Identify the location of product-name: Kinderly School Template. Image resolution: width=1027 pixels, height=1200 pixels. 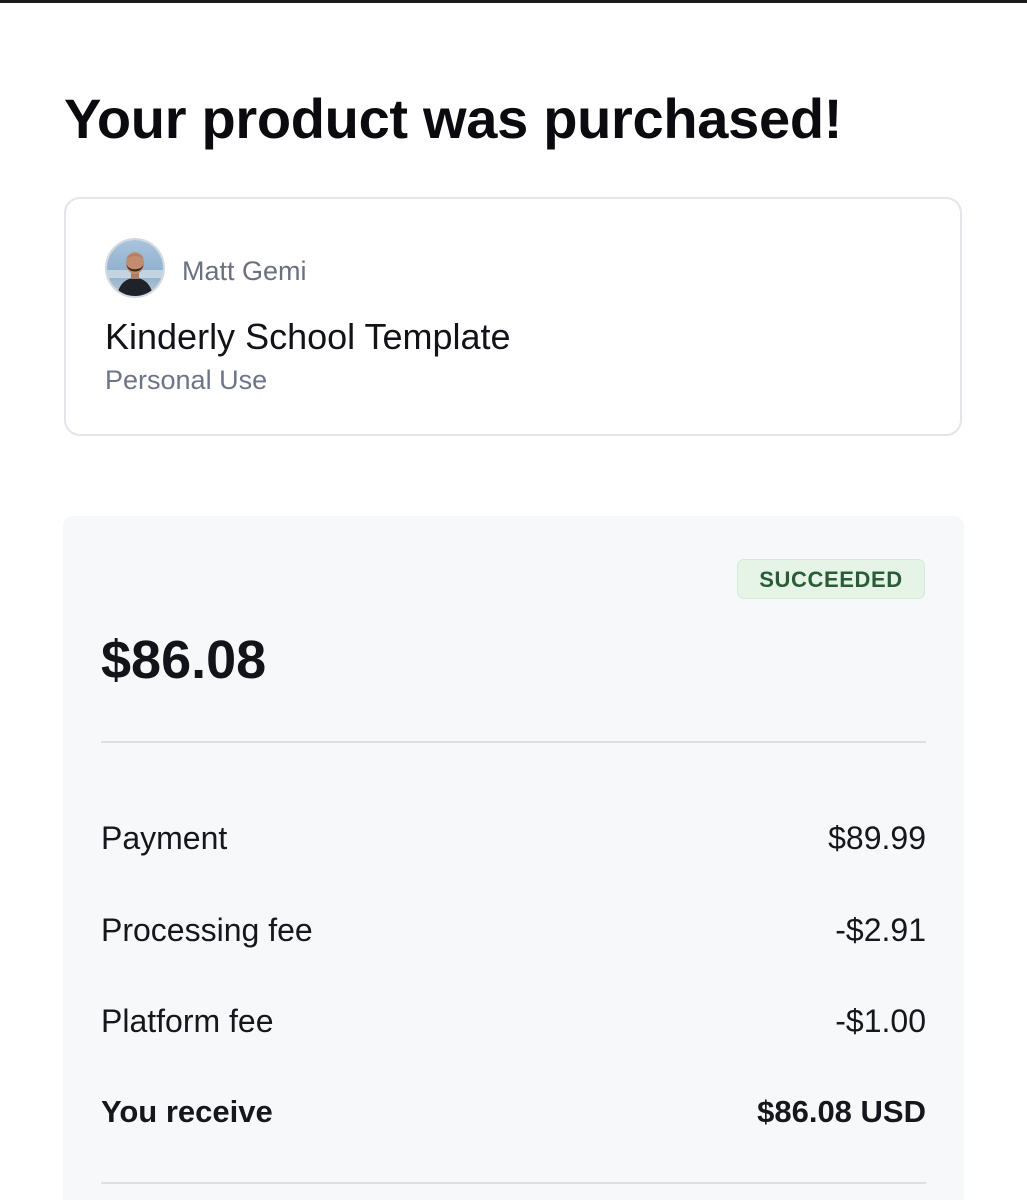
(308, 336).